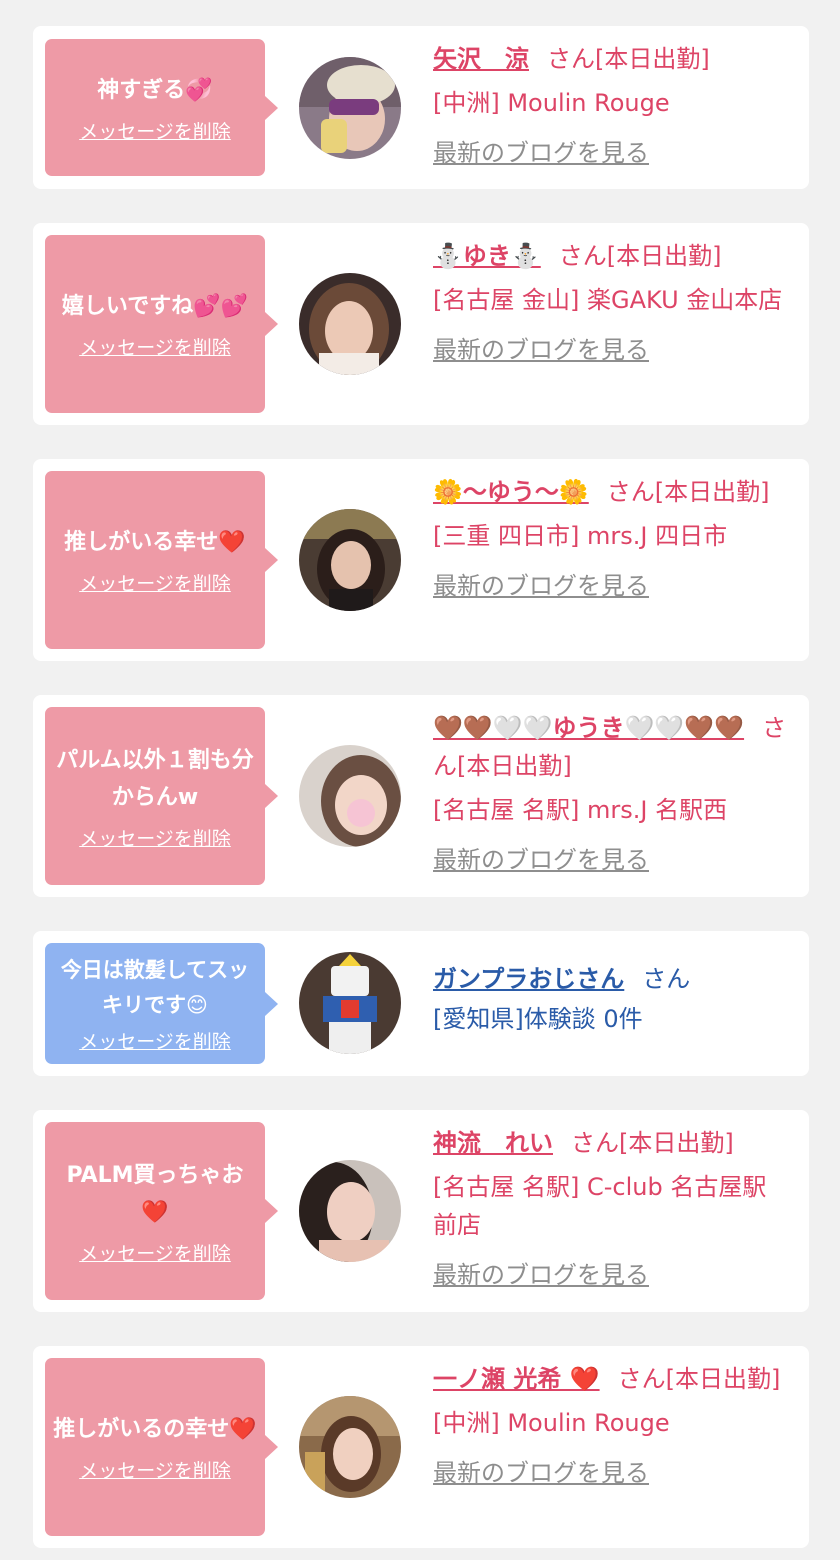 The width and height of the screenshot is (840, 1560). Describe the element at coordinates (155, 90) in the screenshot. I see `message-text: 神すぎる💞` at that location.